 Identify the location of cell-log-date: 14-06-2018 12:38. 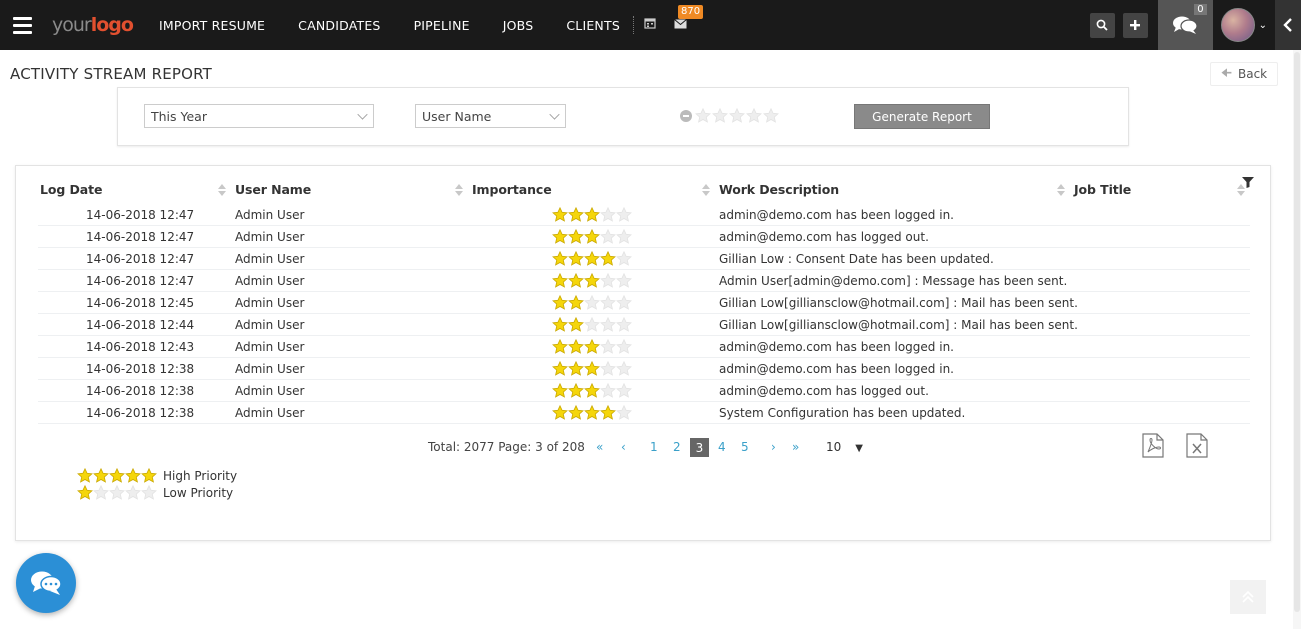
(140, 369).